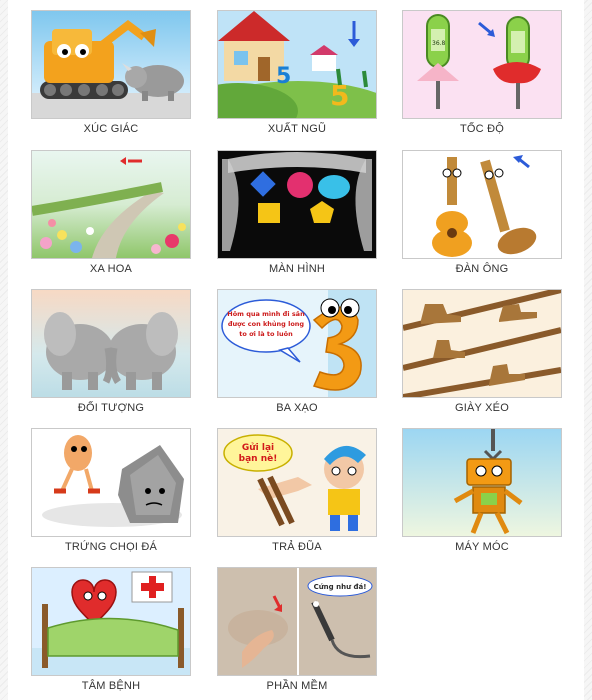  What do you see at coordinates (297, 129) in the screenshot?
I see `item-label: XUẤT NGŨ` at bounding box center [297, 129].